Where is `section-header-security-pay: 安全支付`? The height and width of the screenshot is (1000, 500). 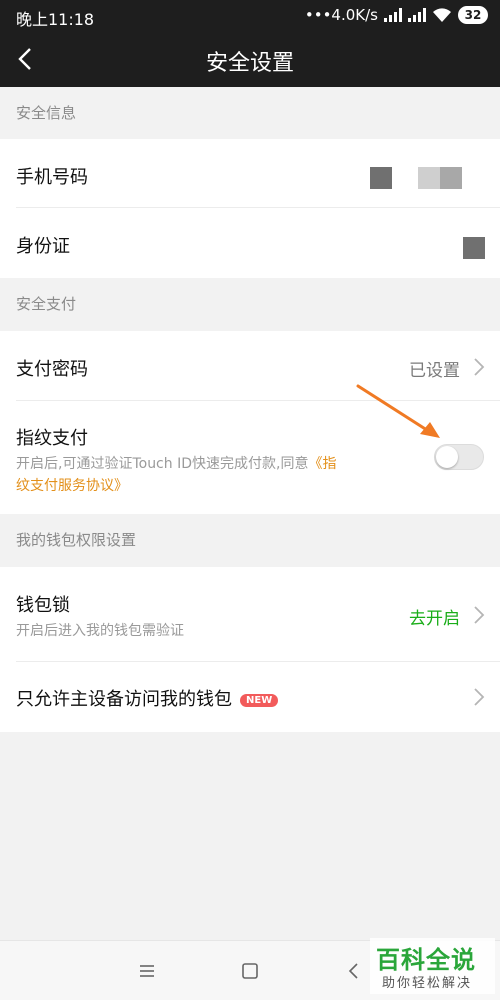
section-header-security-pay: 安全支付 is located at coordinates (46, 304).